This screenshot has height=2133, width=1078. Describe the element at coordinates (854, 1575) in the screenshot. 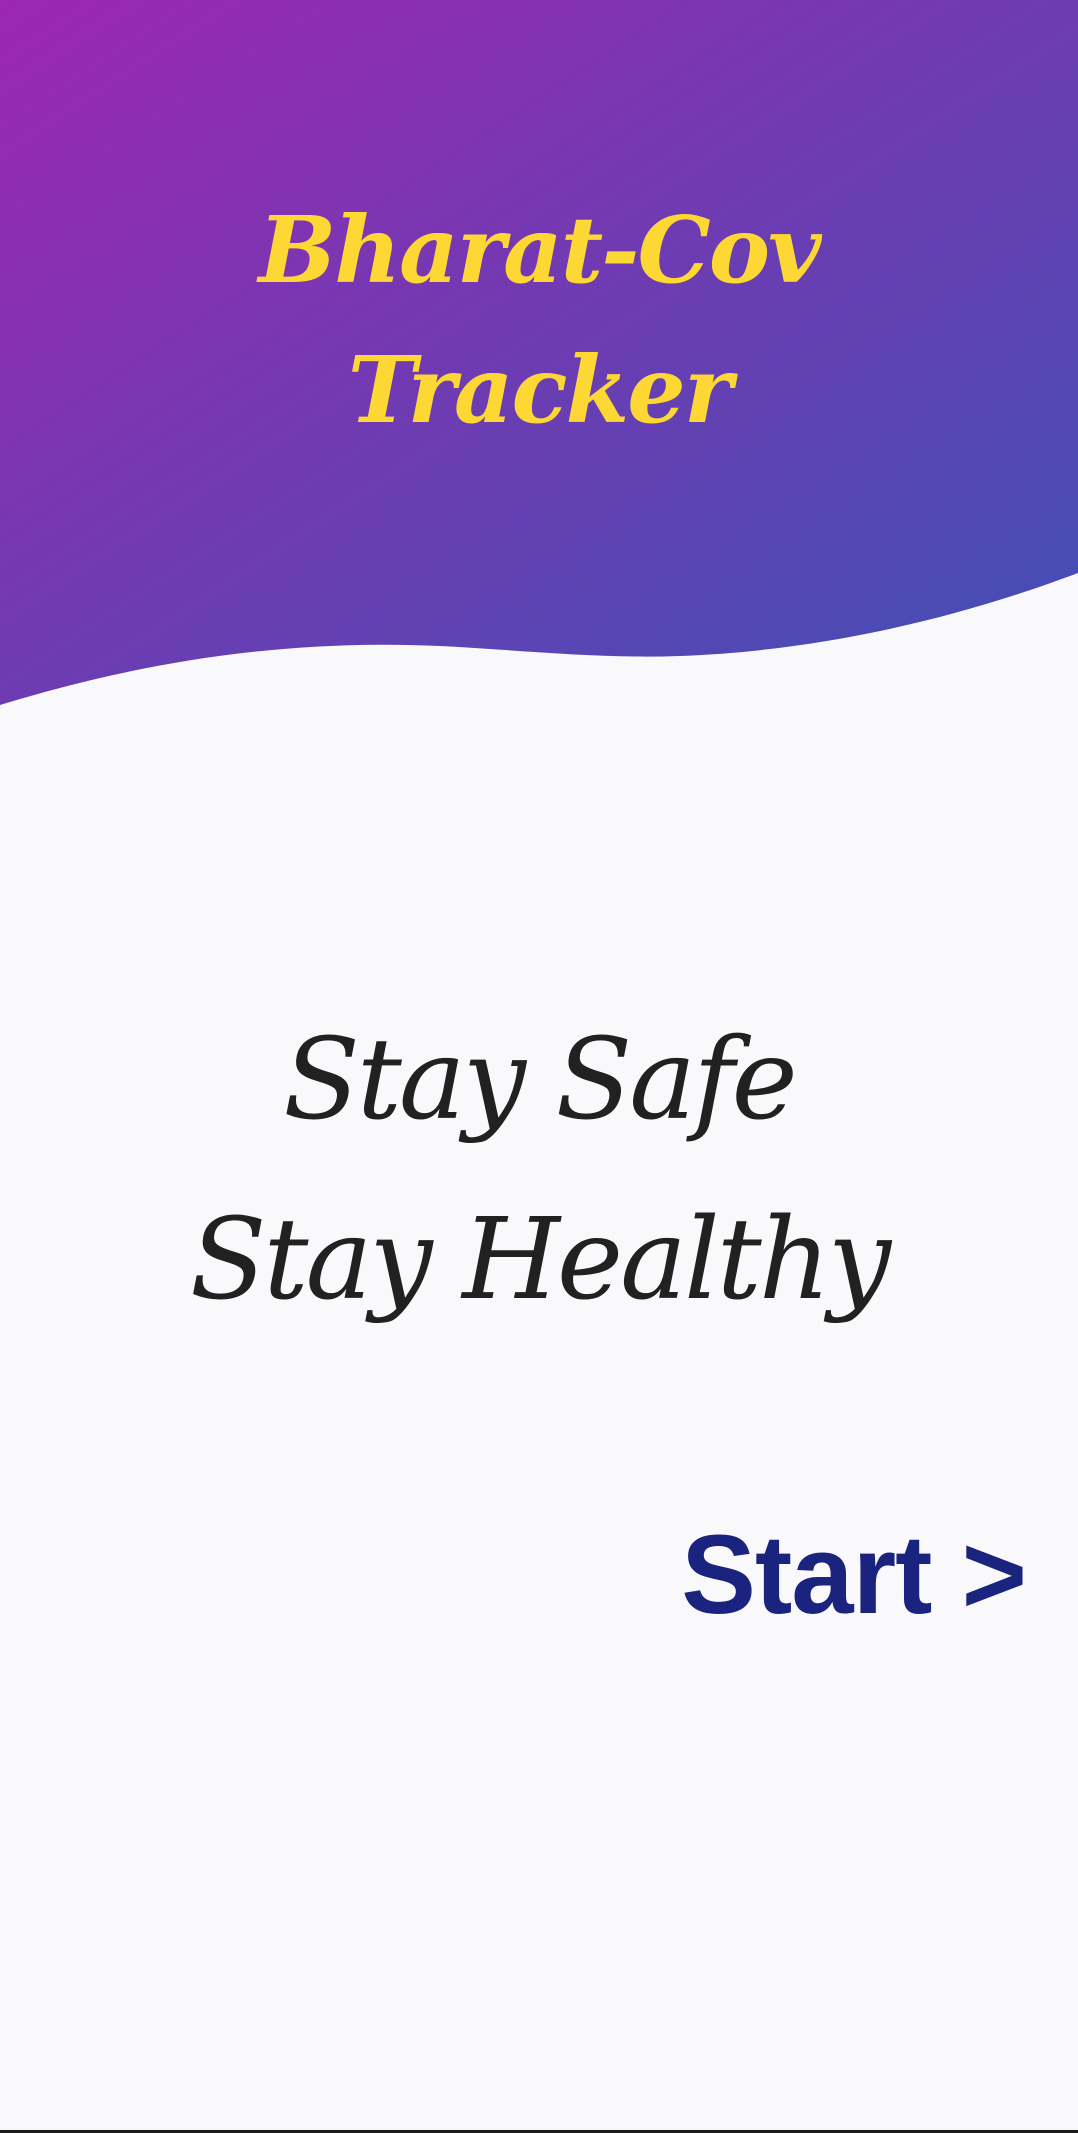

I see `start-button: Start >` at that location.